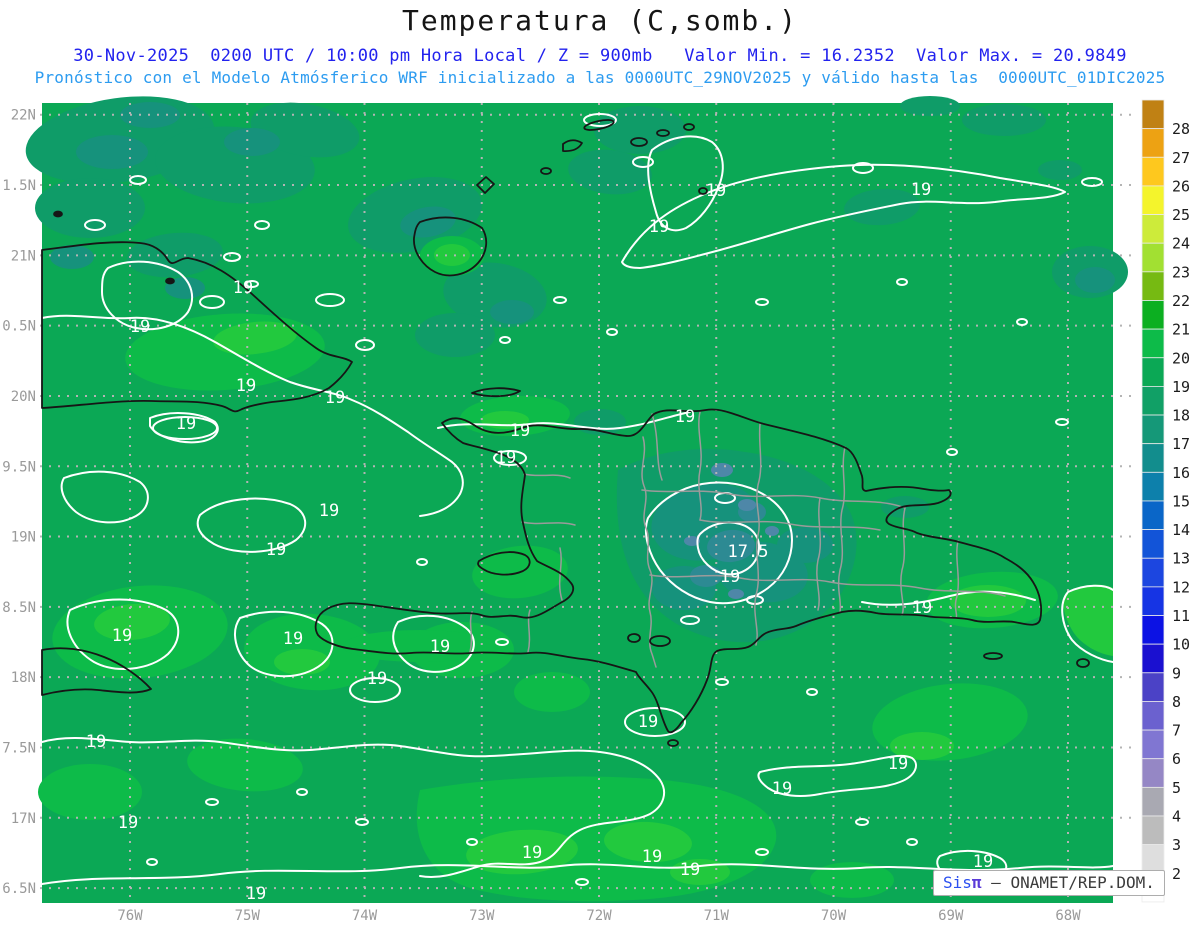 This screenshot has width=1200, height=931. I want to click on y-axis-tick-label: 1.5N, so click(19, 186).